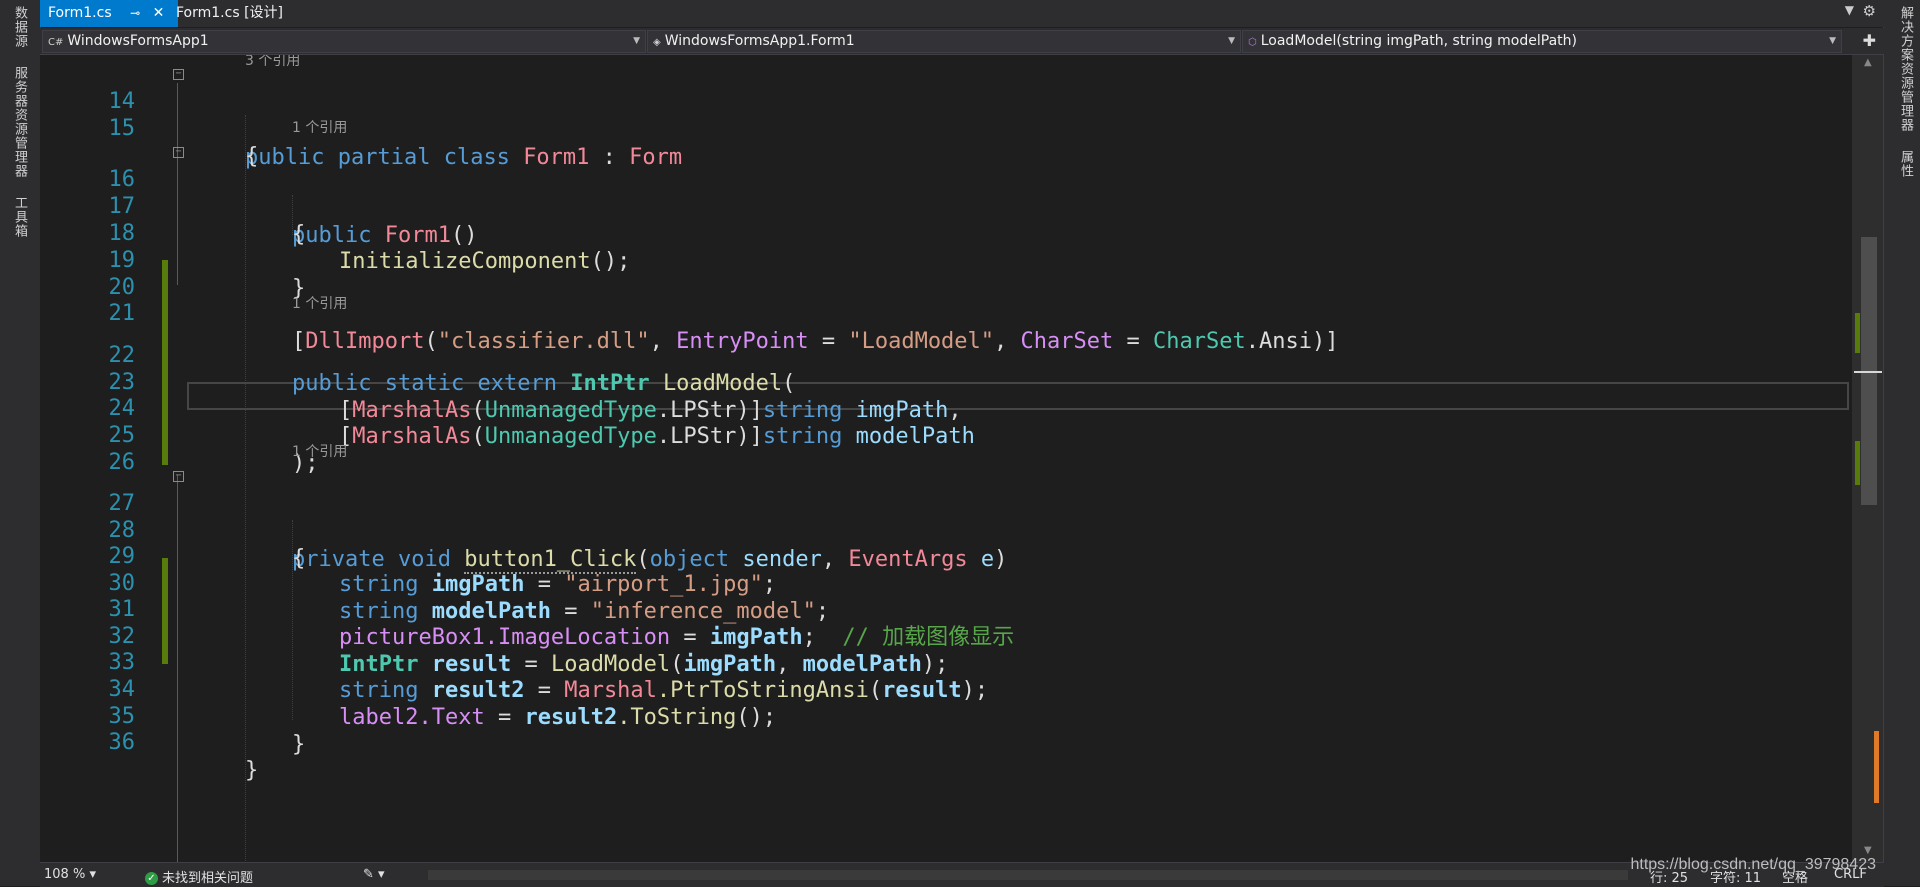  I want to click on code-line: 30 string modelPath = "inference_model";, so click(469, 597).